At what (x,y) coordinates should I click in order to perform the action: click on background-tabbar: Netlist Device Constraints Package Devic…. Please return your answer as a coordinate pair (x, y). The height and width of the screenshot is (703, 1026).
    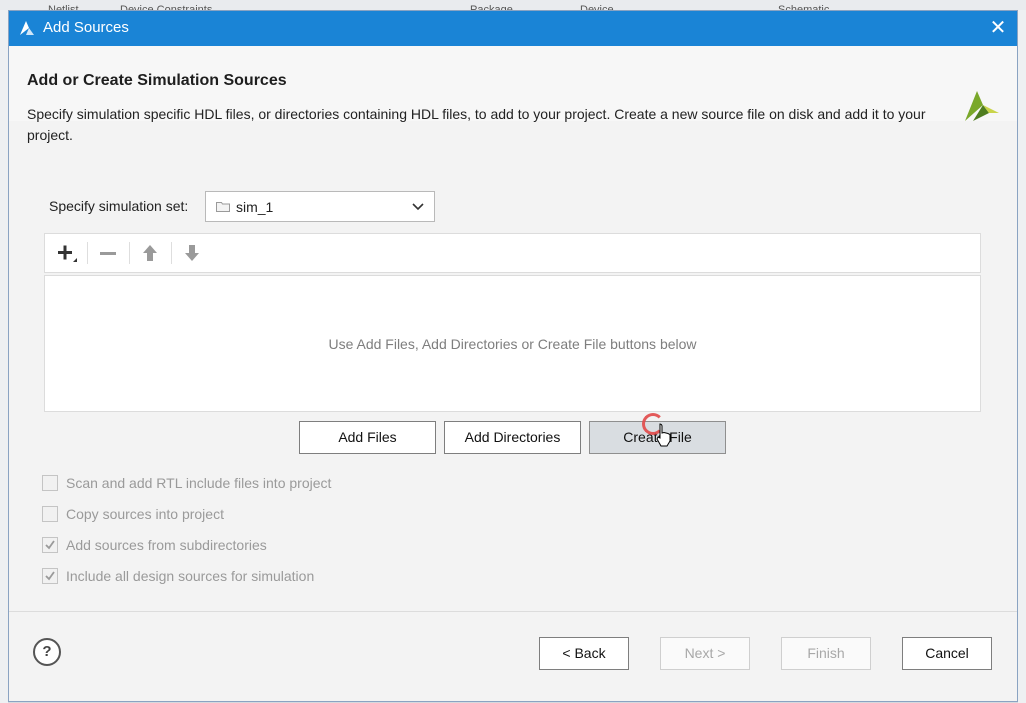
    Looking at the image, I should click on (513, 5).